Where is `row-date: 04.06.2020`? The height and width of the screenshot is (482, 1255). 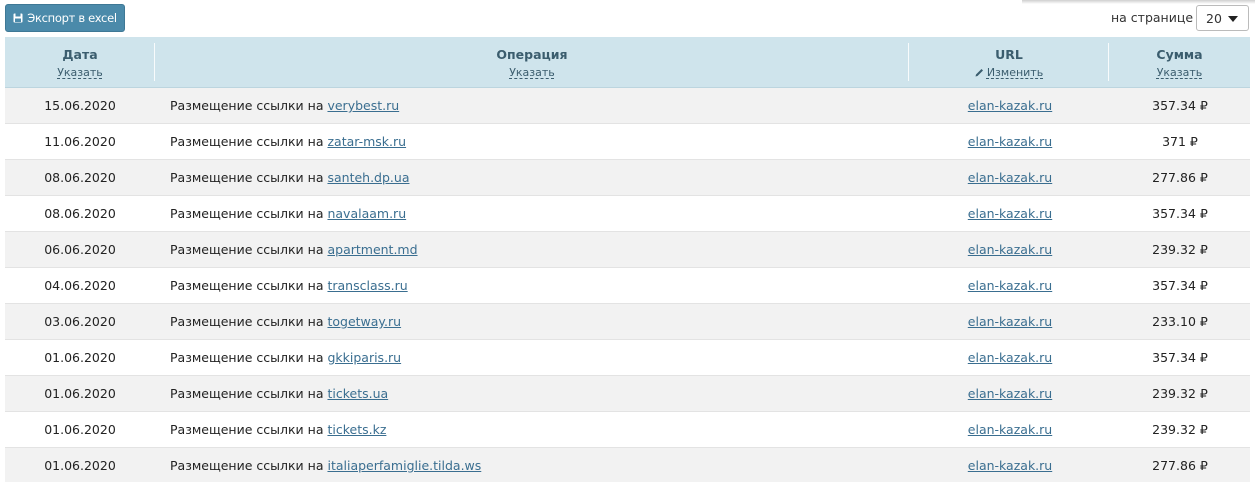 row-date: 04.06.2020 is located at coordinates (80, 285).